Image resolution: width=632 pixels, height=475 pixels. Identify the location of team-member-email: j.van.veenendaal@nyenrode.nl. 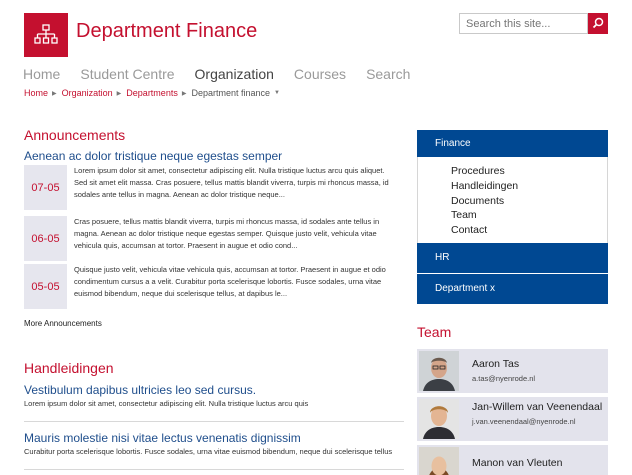
(539, 421).